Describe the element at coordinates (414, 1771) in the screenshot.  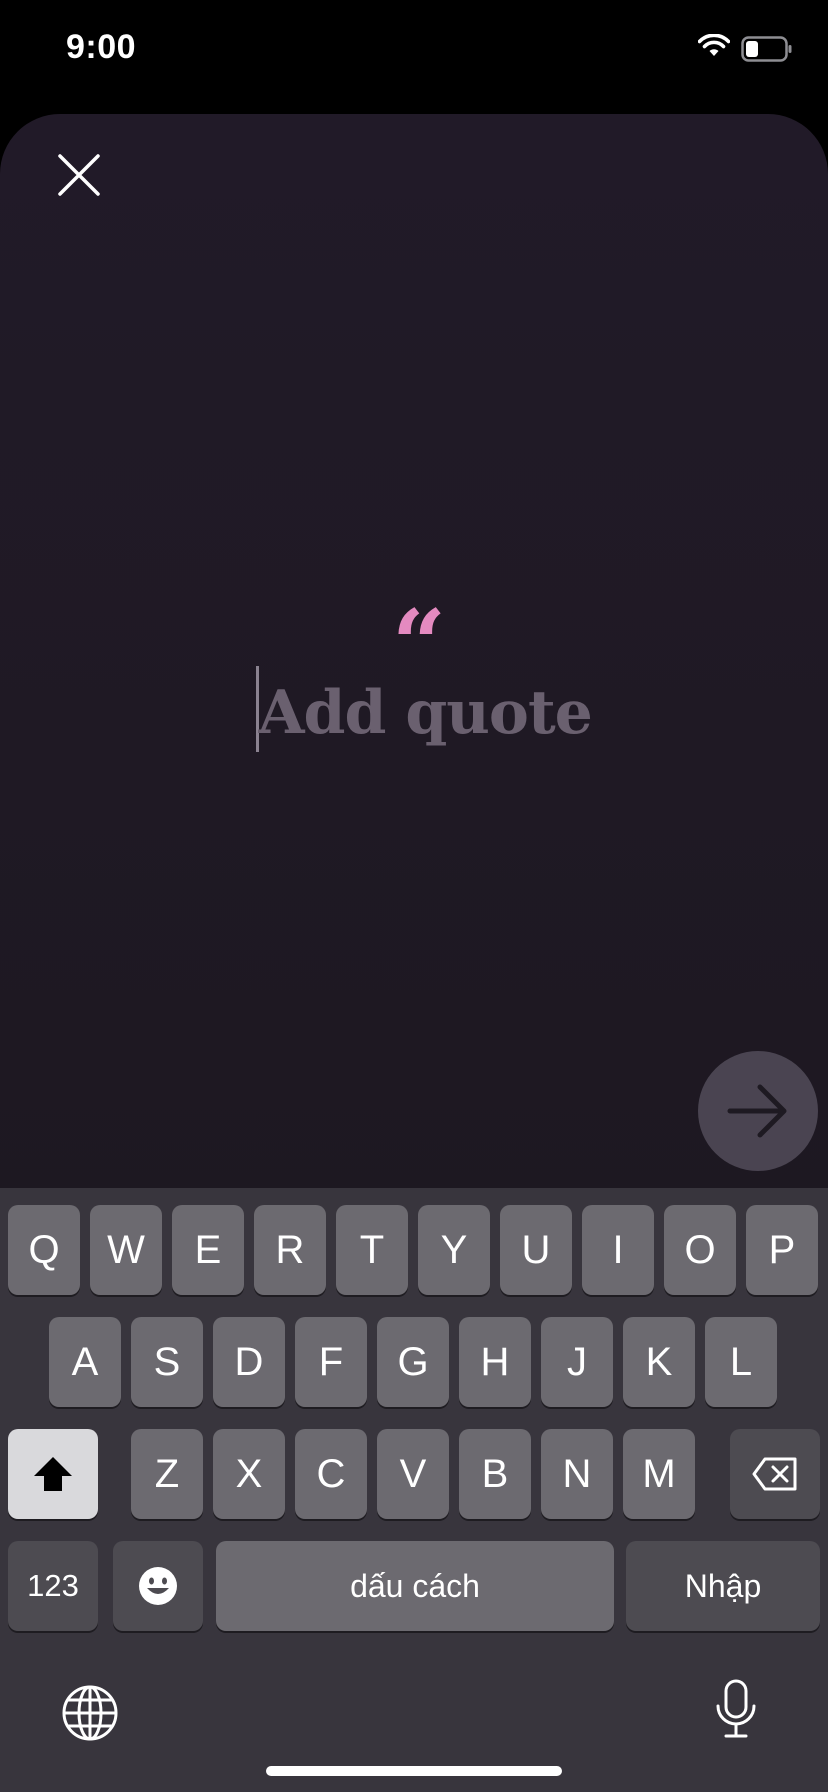
I see `home-indicator` at that location.